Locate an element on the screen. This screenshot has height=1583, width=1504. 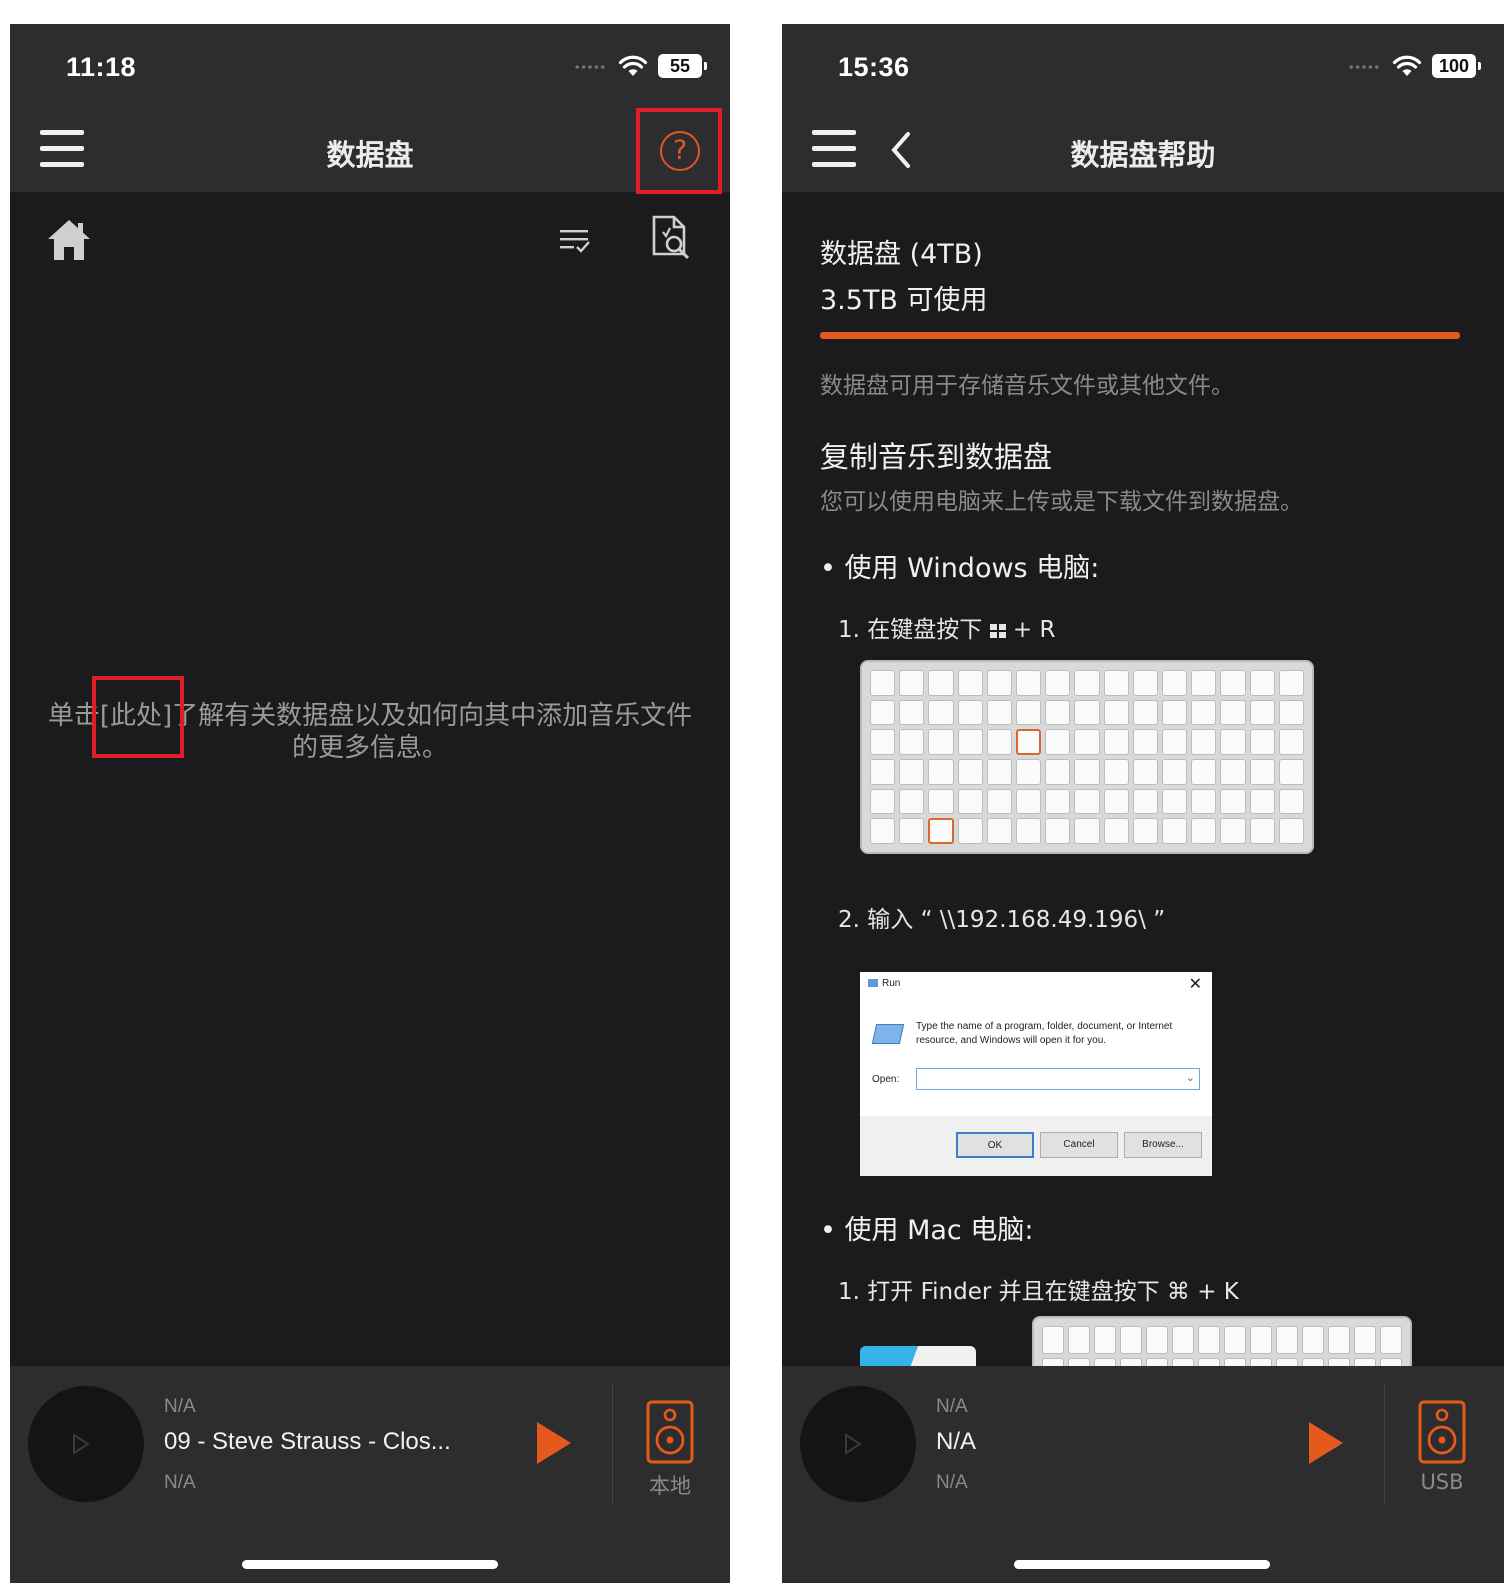
windows-heading: • 使用 Windows 电脑: is located at coordinates (960, 568).